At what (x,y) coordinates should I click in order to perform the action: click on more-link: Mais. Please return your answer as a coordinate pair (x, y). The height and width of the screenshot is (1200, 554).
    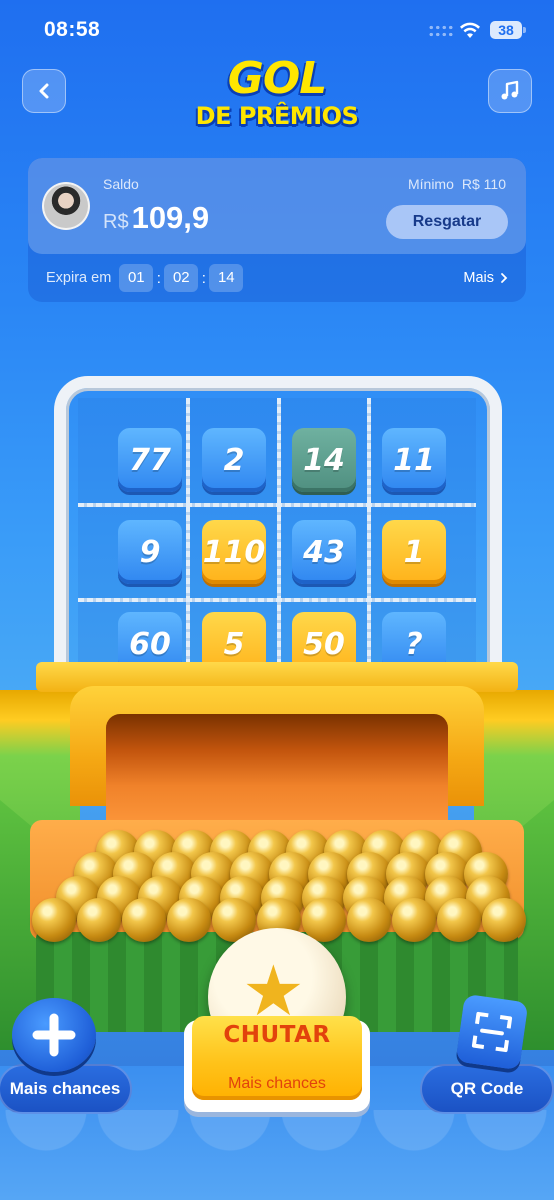
    Looking at the image, I should click on (485, 278).